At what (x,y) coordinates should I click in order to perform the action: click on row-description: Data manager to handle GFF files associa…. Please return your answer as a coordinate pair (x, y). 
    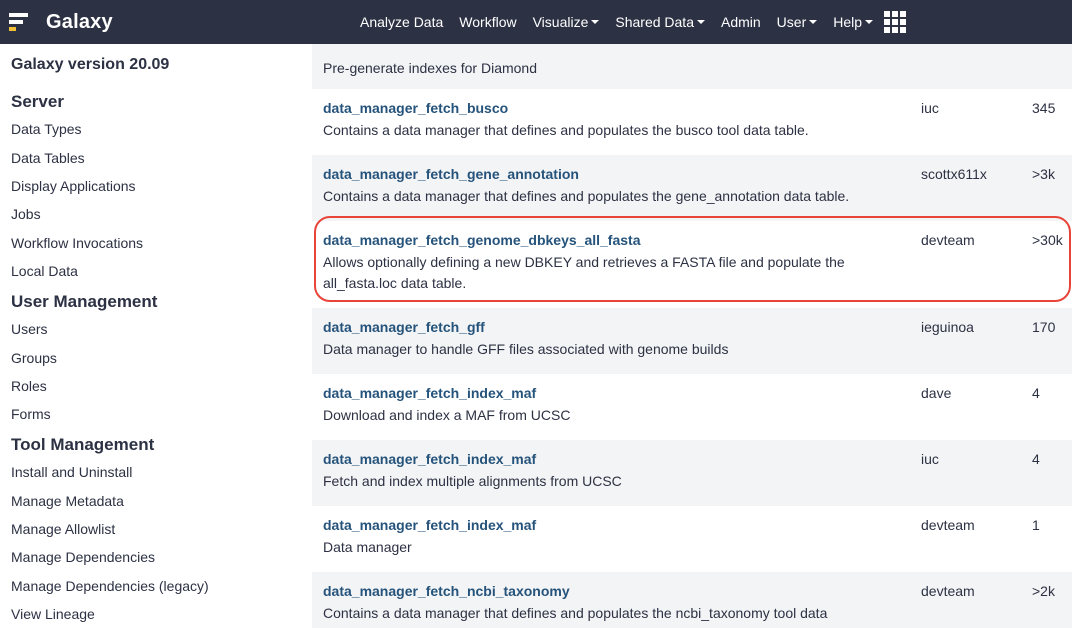
    Looking at the image, I should click on (526, 349).